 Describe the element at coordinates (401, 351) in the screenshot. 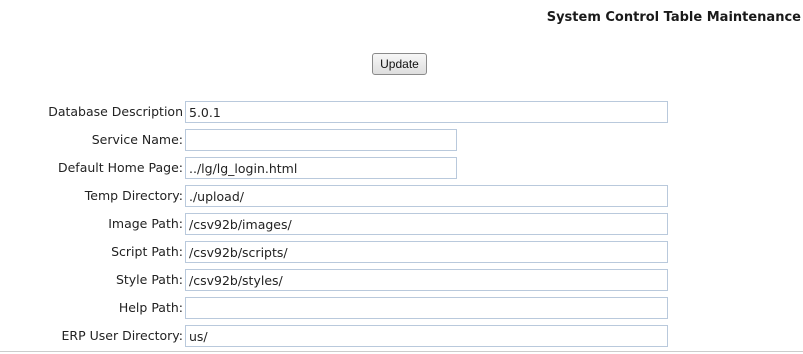

I see `bottom-divider` at that location.